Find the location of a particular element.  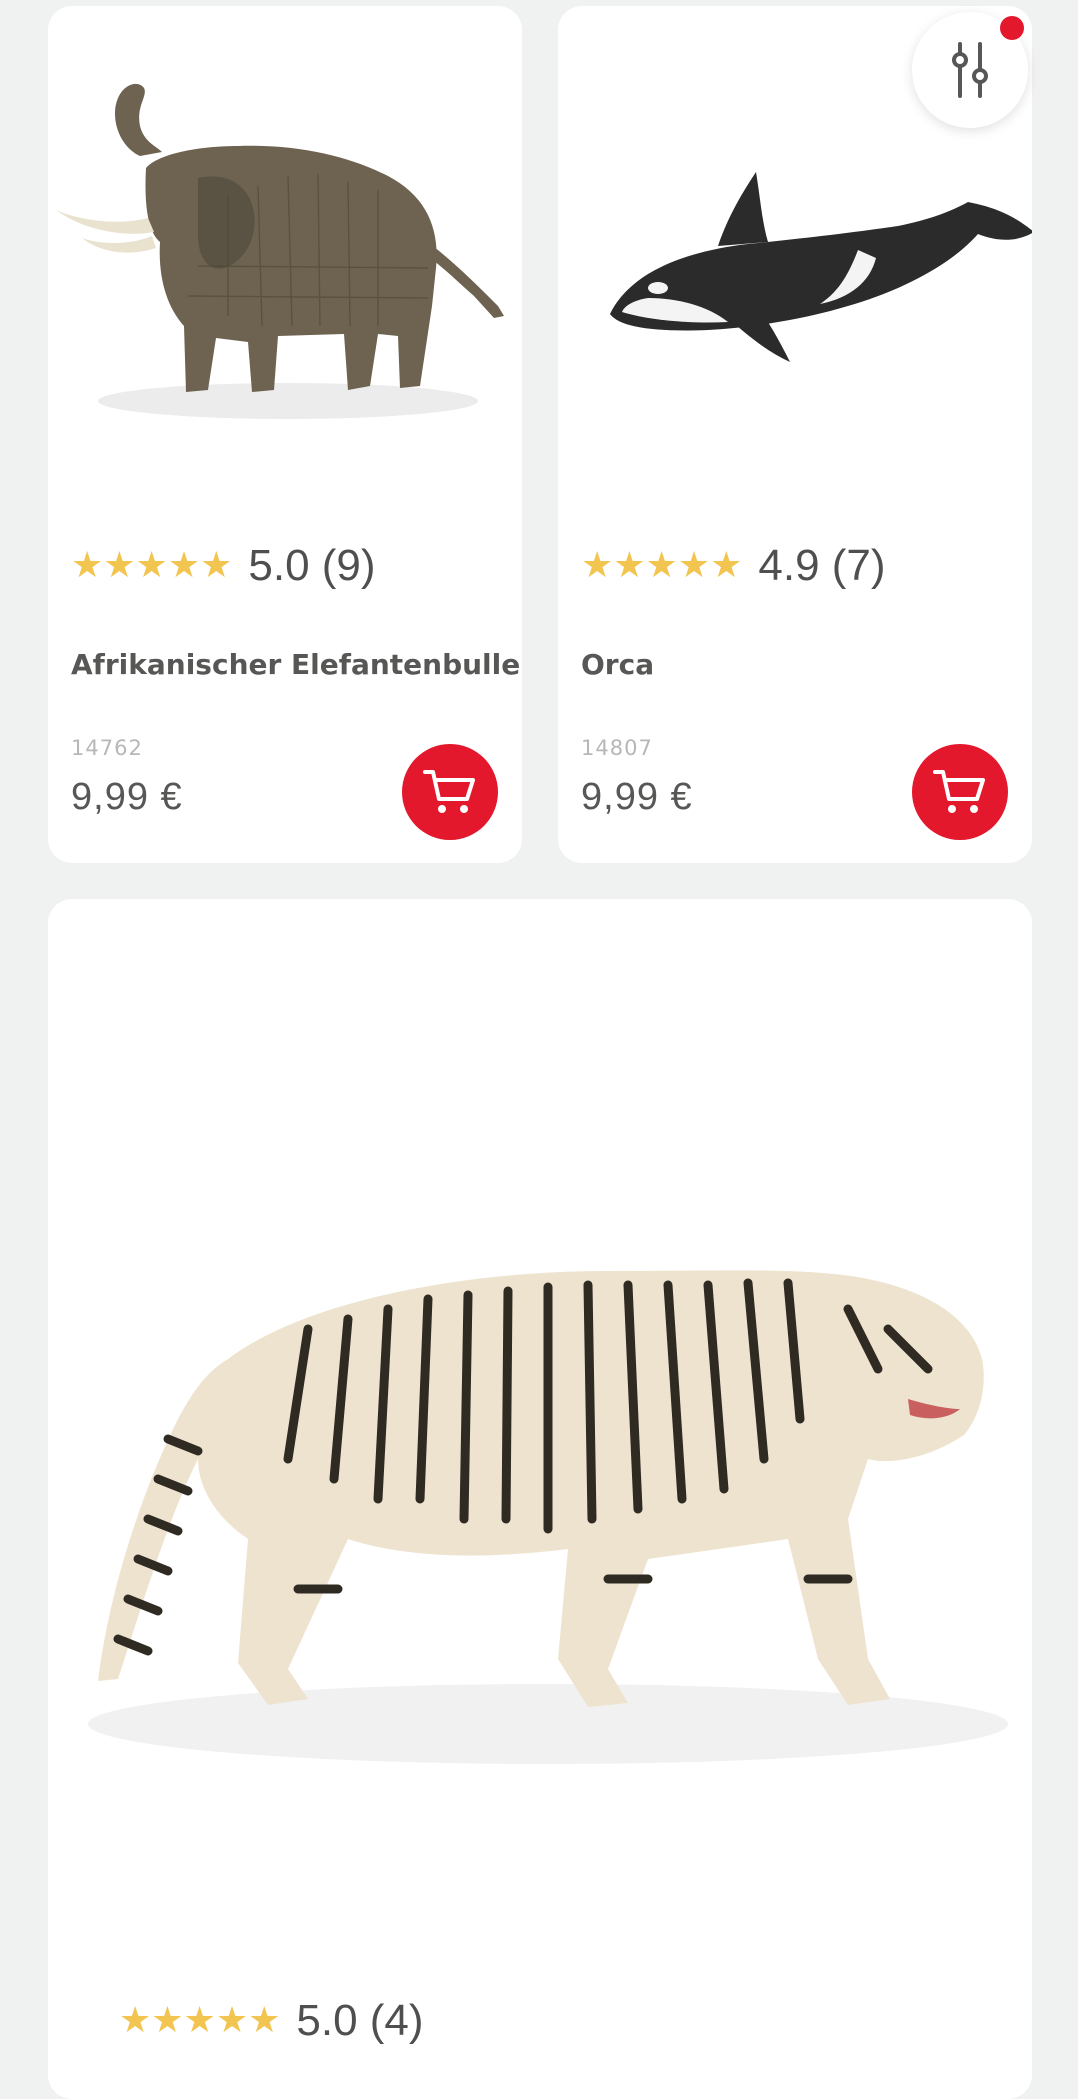

product-name: Afrikanischer Elefantenbulle is located at coordinates (295, 664).